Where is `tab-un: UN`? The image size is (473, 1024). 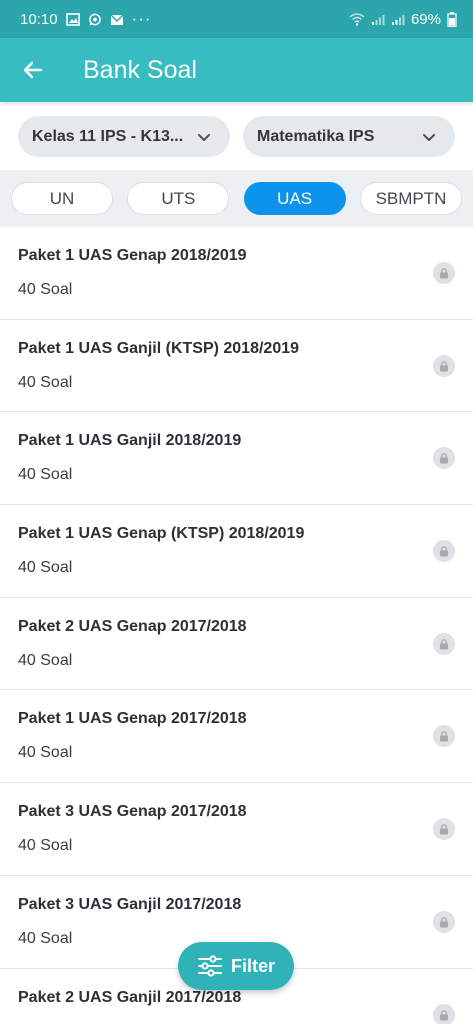
tab-un: UN is located at coordinates (62, 198).